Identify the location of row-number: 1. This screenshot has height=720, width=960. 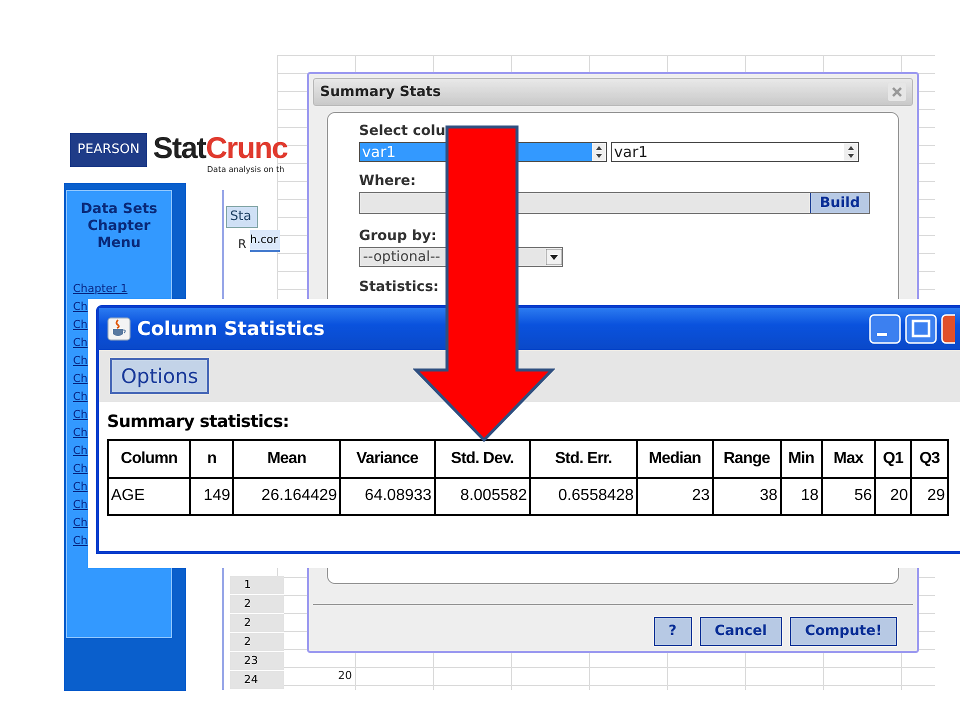
(257, 585).